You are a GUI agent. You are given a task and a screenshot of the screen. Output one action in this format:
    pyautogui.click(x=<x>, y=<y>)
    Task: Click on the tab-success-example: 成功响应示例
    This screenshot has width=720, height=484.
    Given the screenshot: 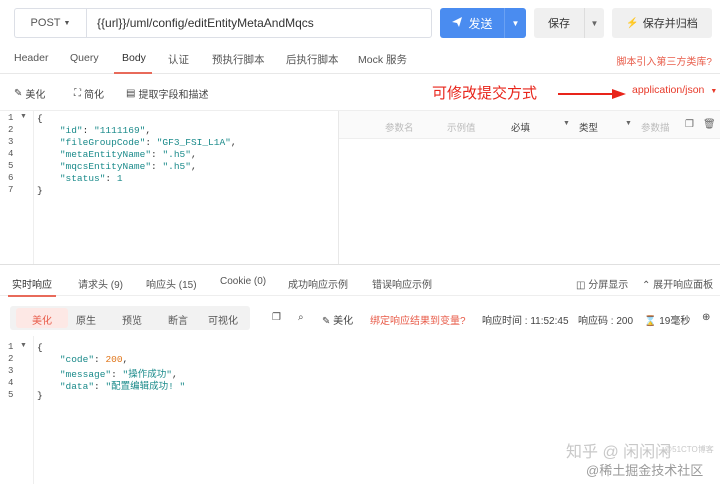 What is the action you would take?
    pyautogui.click(x=318, y=283)
    